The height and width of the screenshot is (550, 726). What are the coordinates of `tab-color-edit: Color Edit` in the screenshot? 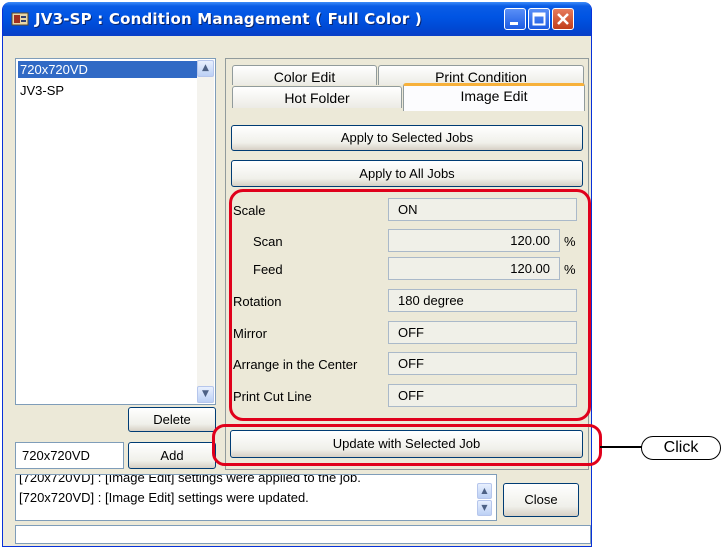 It's located at (304, 75).